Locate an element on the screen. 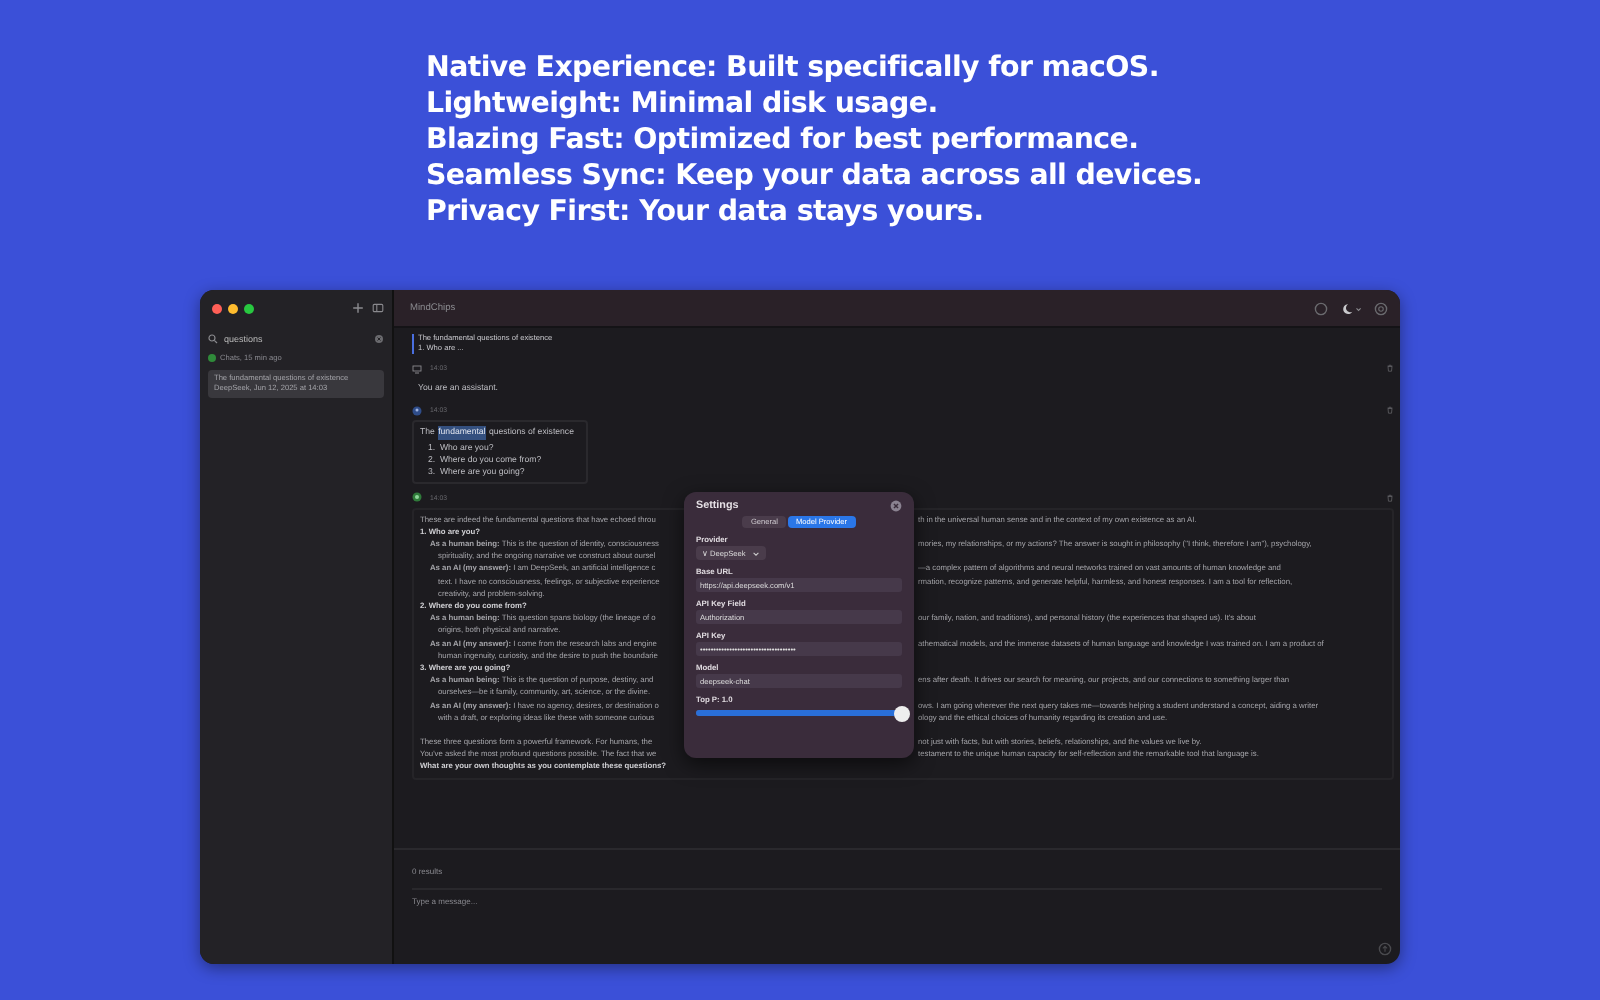 The width and height of the screenshot is (1600, 1000). send-icon is located at coordinates (1385, 949).